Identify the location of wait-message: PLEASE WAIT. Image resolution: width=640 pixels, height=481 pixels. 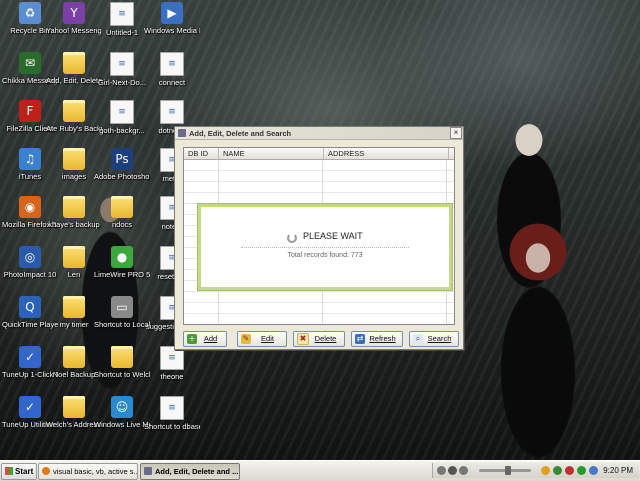
(333, 236).